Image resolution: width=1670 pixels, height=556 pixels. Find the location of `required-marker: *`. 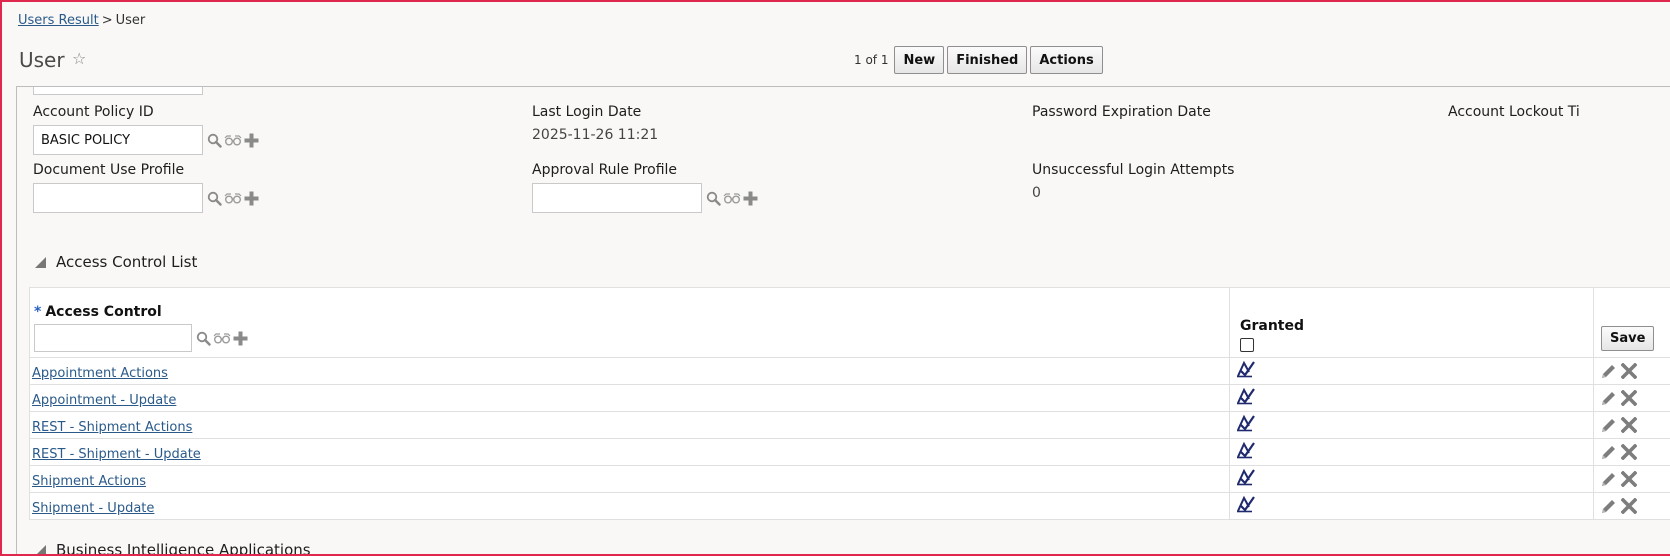

required-marker: * is located at coordinates (38, 312).